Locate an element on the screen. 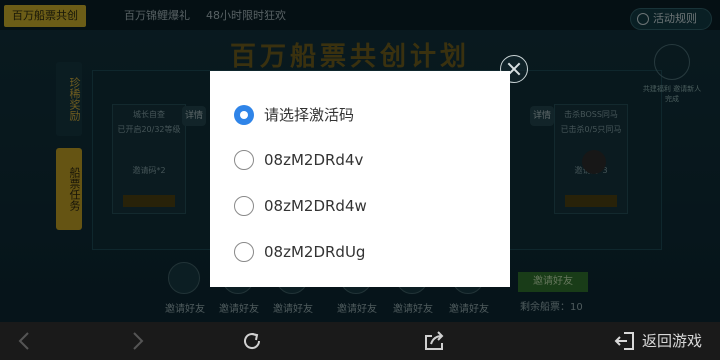 This screenshot has width=720, height=360. browser-nav-bar: 返回游戏 is located at coordinates (360, 341).